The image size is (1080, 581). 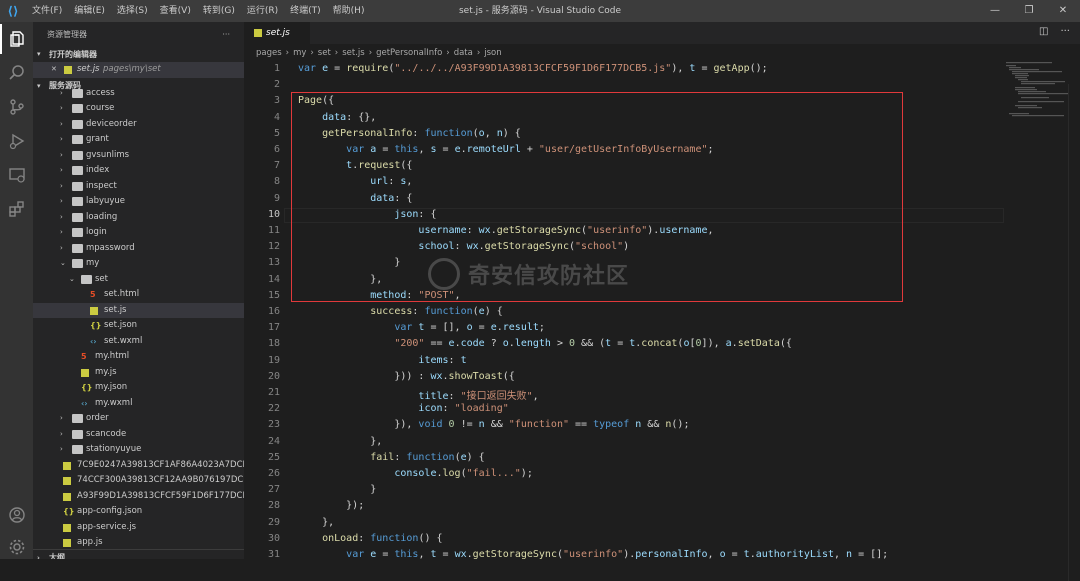 What do you see at coordinates (114, 449) in the screenshot?
I see `tree-item-label: stationyuyue` at bounding box center [114, 449].